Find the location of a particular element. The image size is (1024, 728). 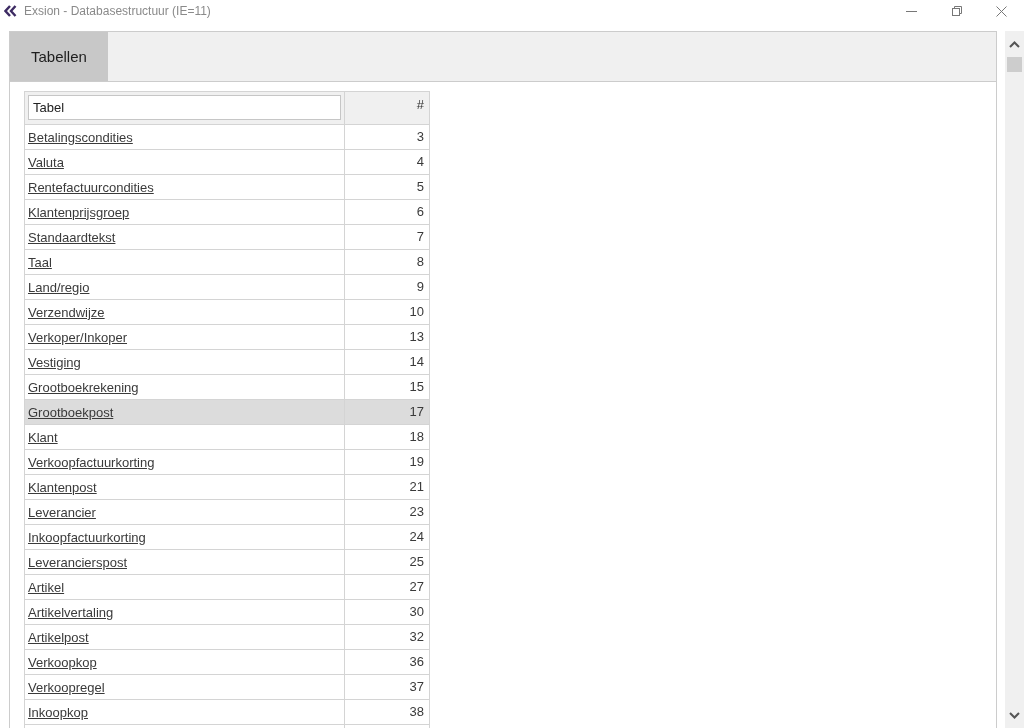

table-cell: 25 is located at coordinates (387, 562).